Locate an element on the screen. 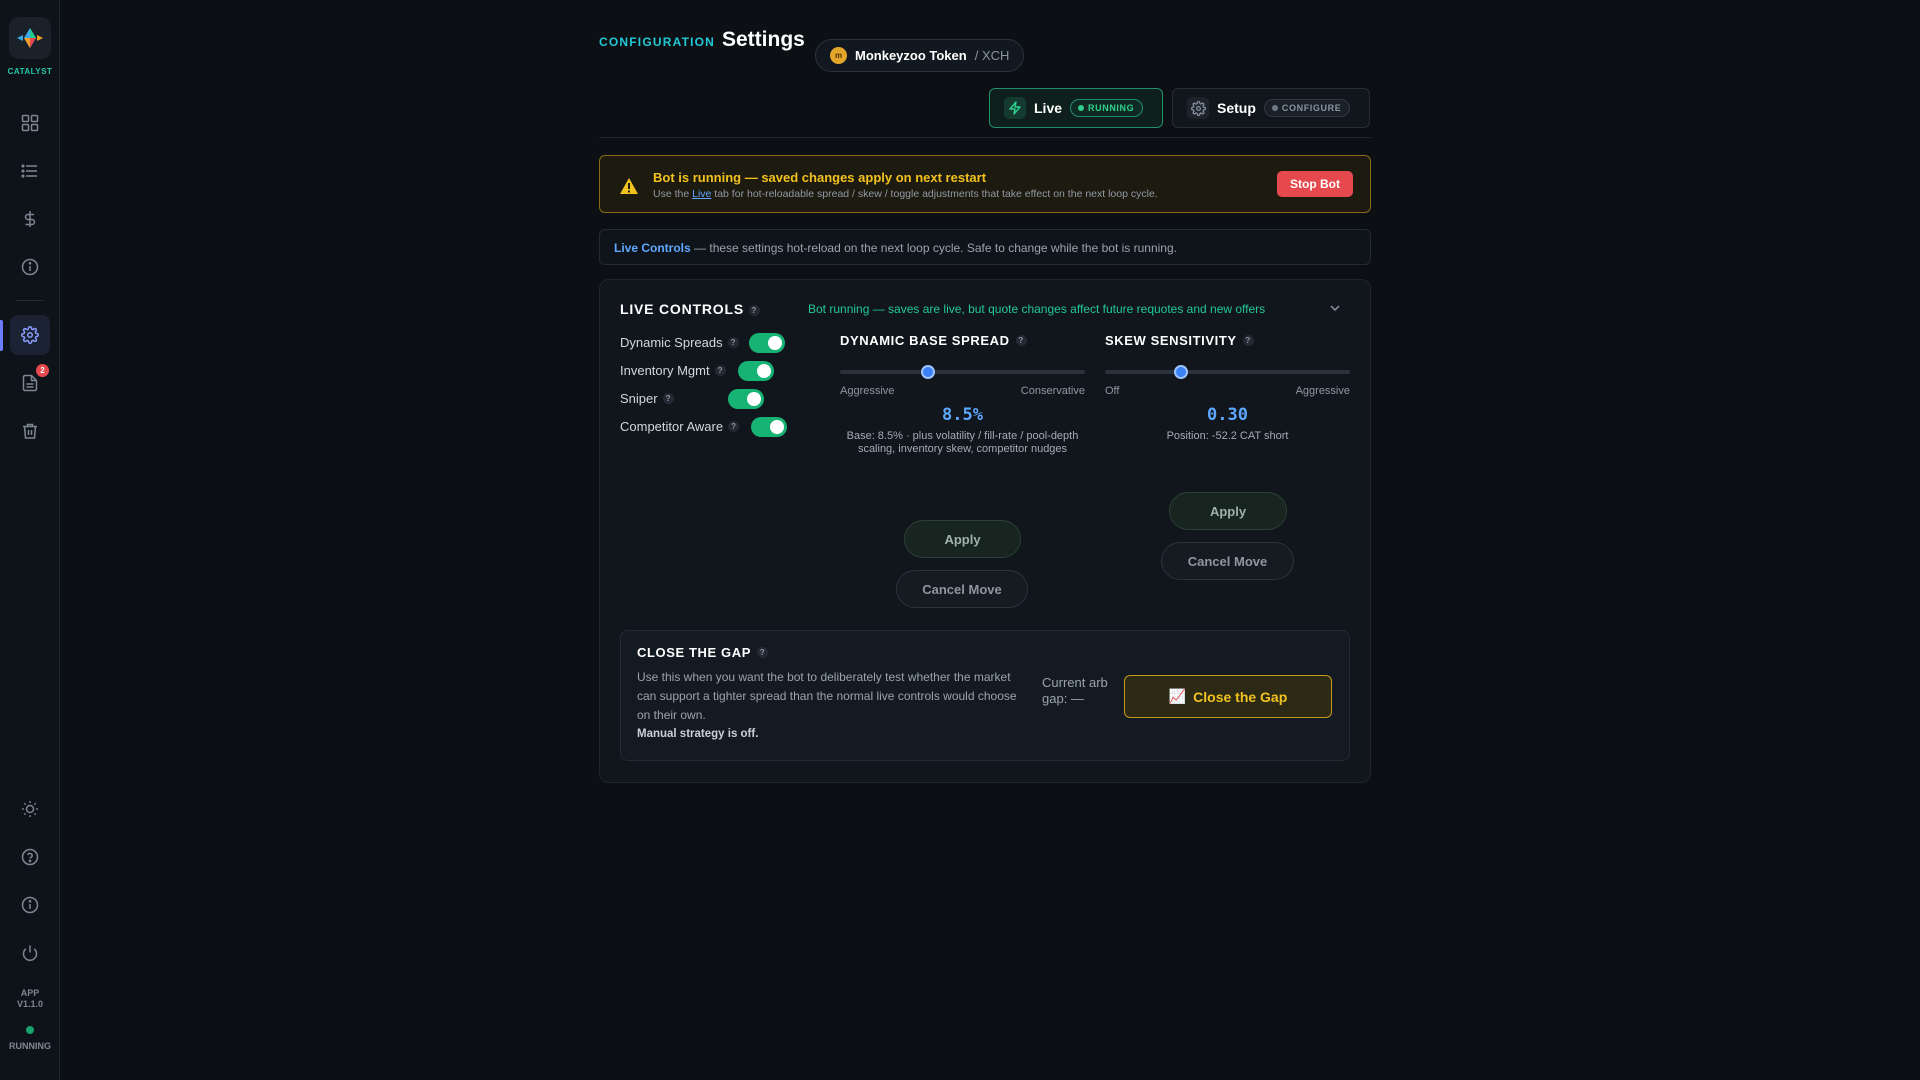 The width and height of the screenshot is (1920, 1080). dynamic-base-spread-title: DYNAMIC BASE SPREAD? is located at coordinates (933, 340).